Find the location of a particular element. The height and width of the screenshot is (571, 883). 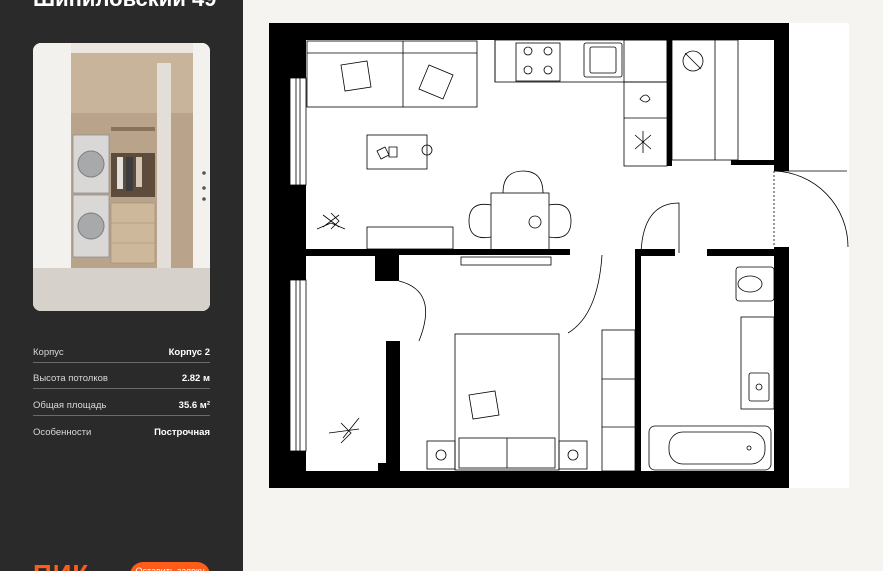

spec-label: Особенности is located at coordinates (62, 432).